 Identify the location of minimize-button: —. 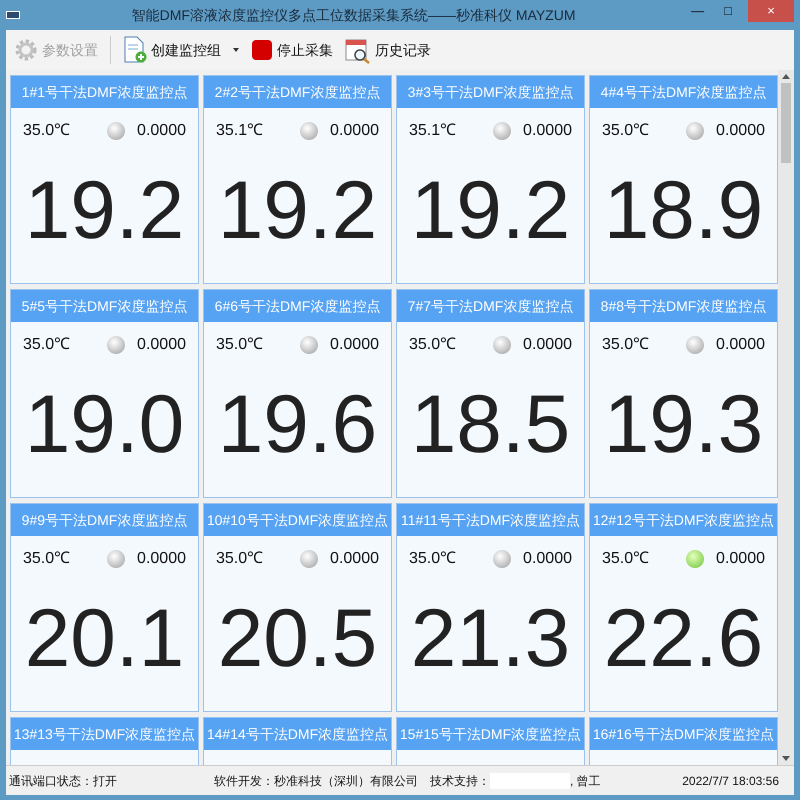
(697, 11).